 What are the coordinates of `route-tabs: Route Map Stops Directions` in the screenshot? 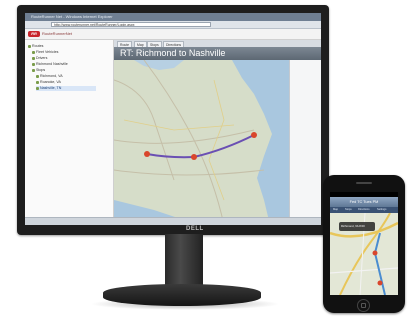 It's located at (217, 43).